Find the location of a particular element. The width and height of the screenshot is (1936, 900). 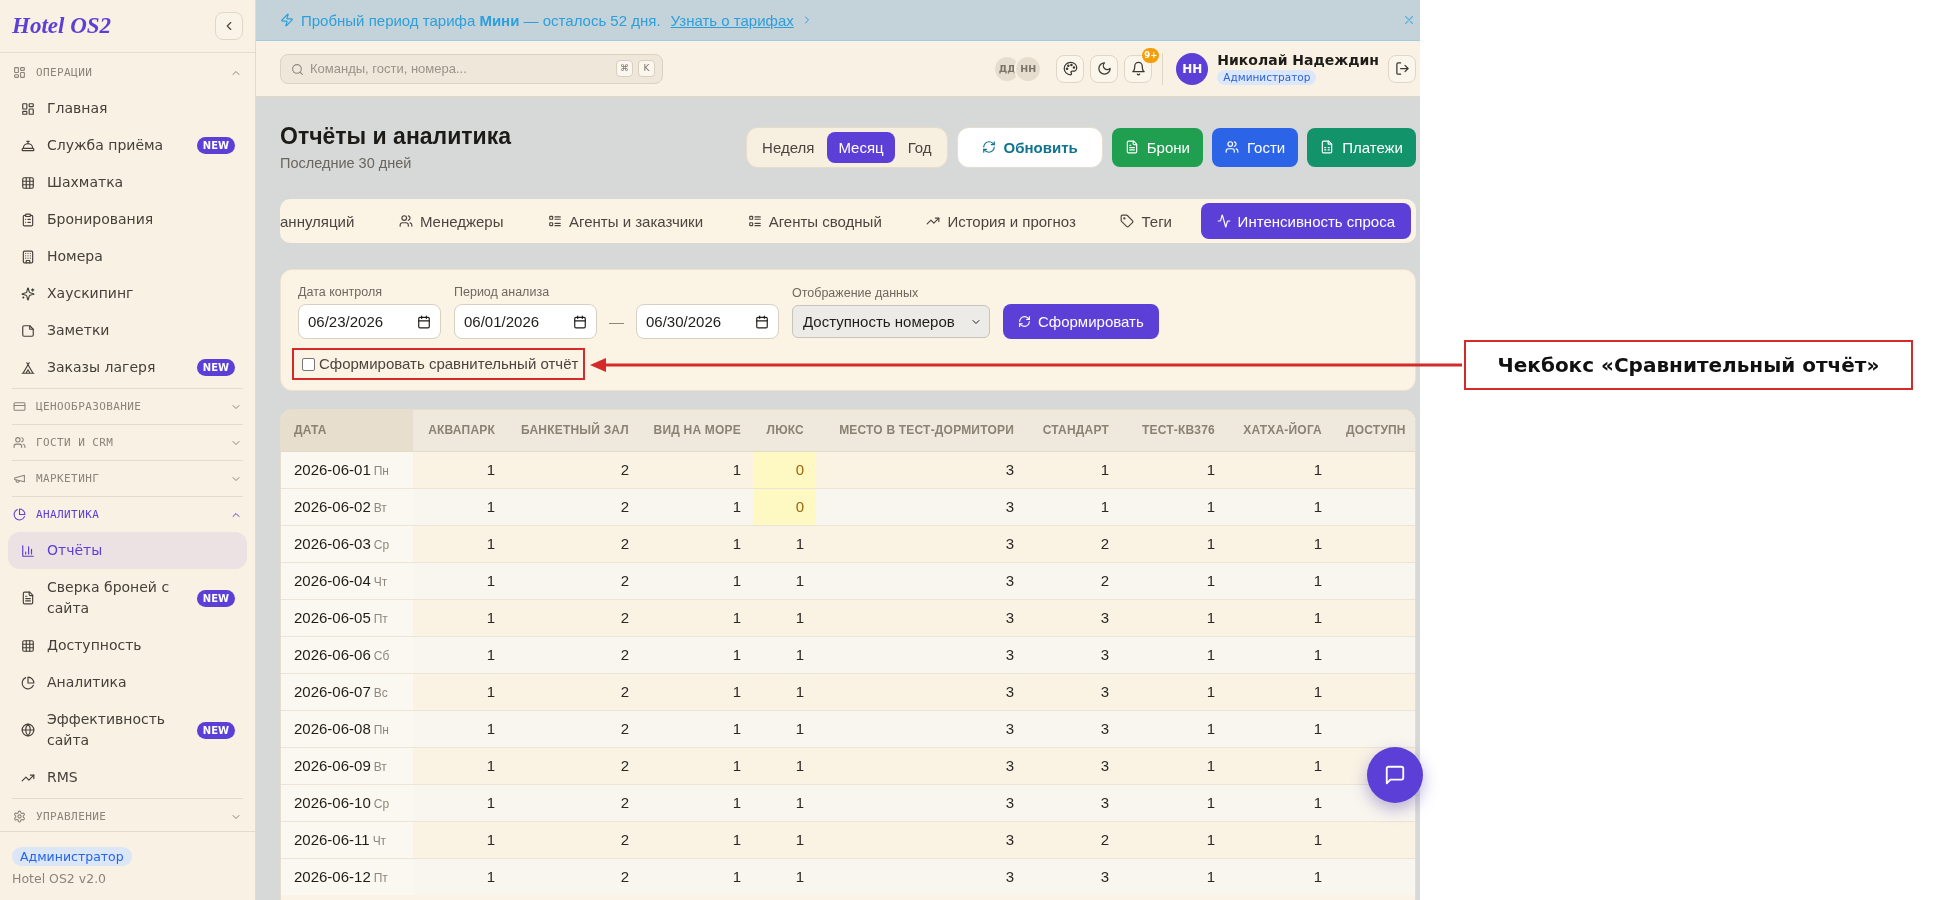

credit-card-icon is located at coordinates (19, 406).